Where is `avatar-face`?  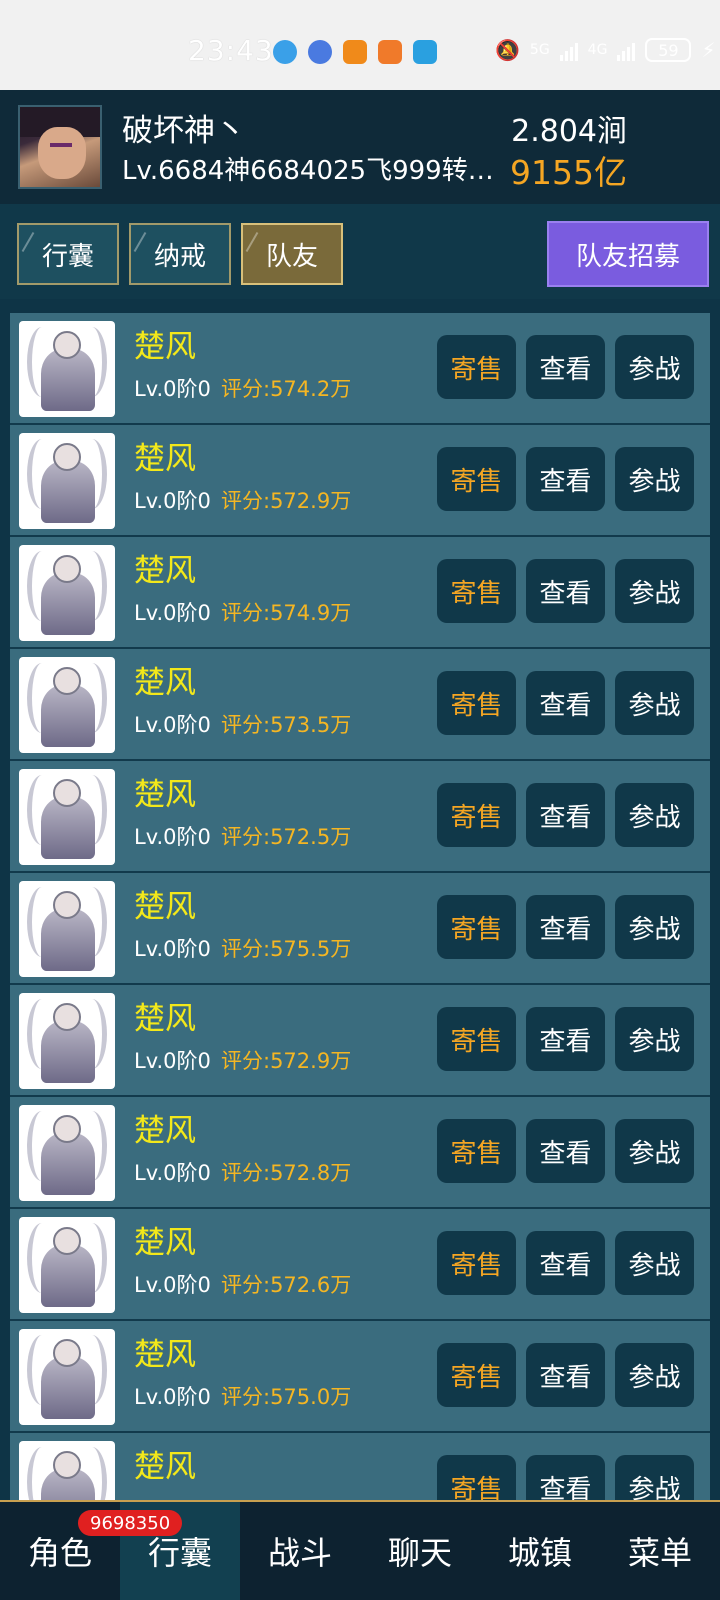
avatar-face is located at coordinates (62, 153).